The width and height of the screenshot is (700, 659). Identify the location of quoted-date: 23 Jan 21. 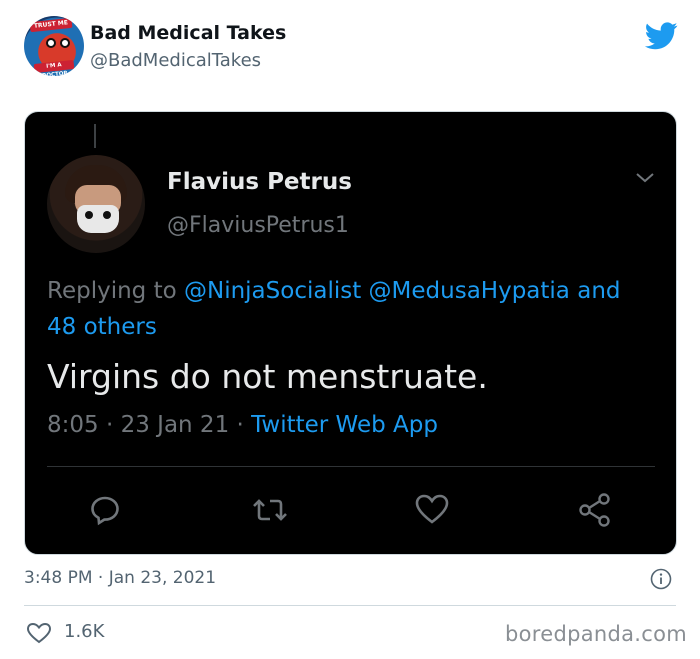
(175, 425).